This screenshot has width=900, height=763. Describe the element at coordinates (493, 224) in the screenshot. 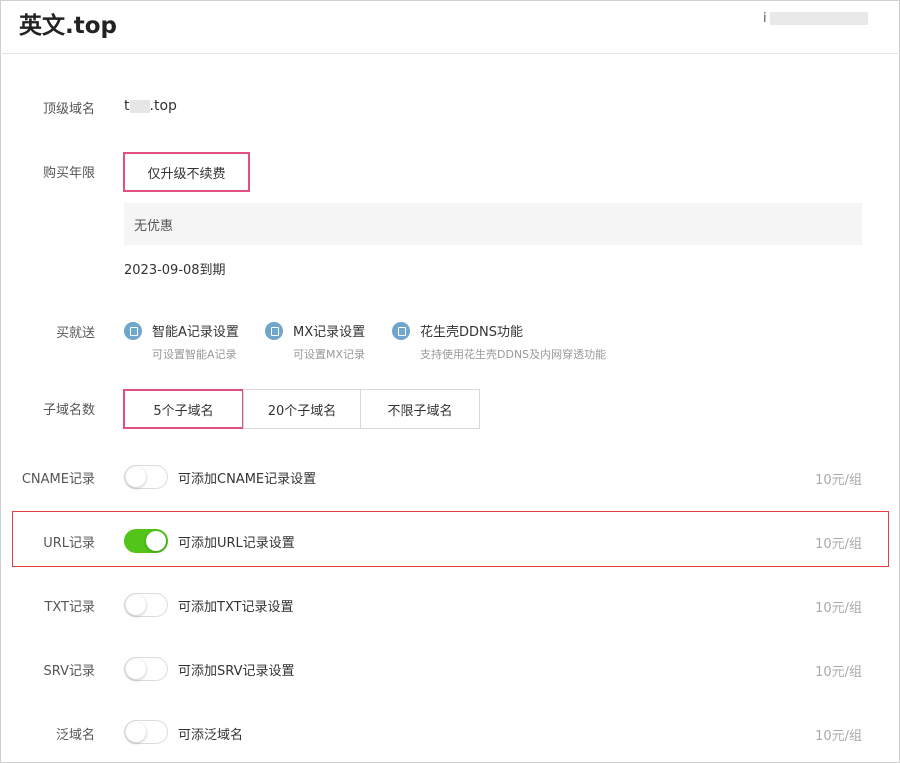

I see `discount-box: 无优惠` at that location.